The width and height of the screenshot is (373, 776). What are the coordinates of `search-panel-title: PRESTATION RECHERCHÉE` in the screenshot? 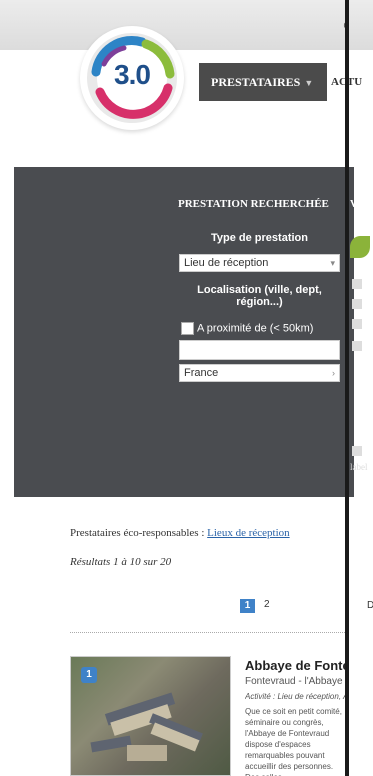 It's located at (253, 204).